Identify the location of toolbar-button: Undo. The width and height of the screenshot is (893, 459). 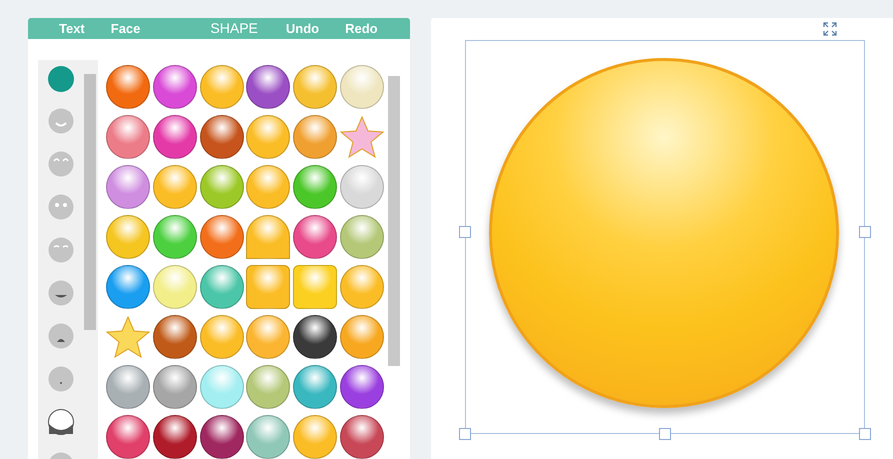
(303, 28).